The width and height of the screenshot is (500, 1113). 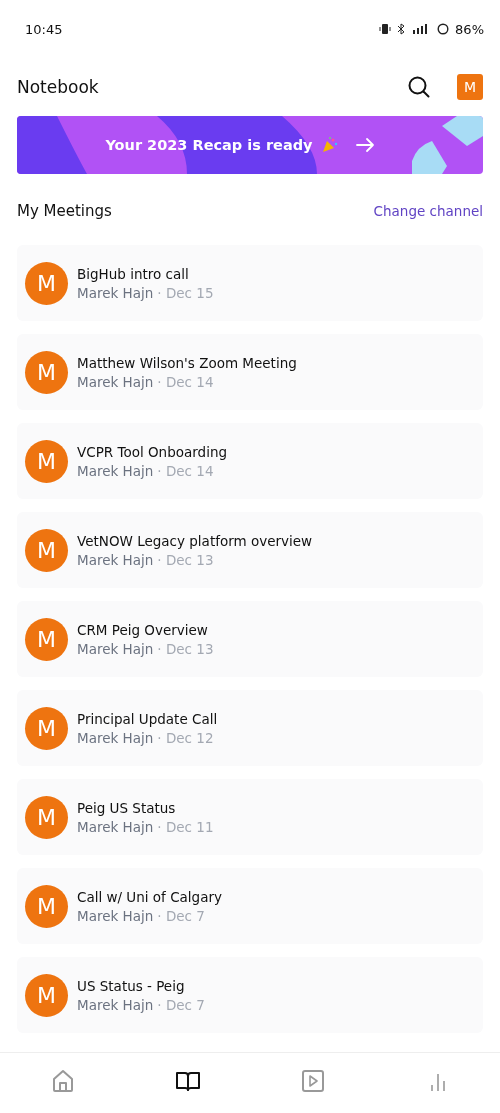 What do you see at coordinates (250, 995) in the screenshot?
I see `meeting-card: M US Status - Peig Marek Hajn · Dec 7` at bounding box center [250, 995].